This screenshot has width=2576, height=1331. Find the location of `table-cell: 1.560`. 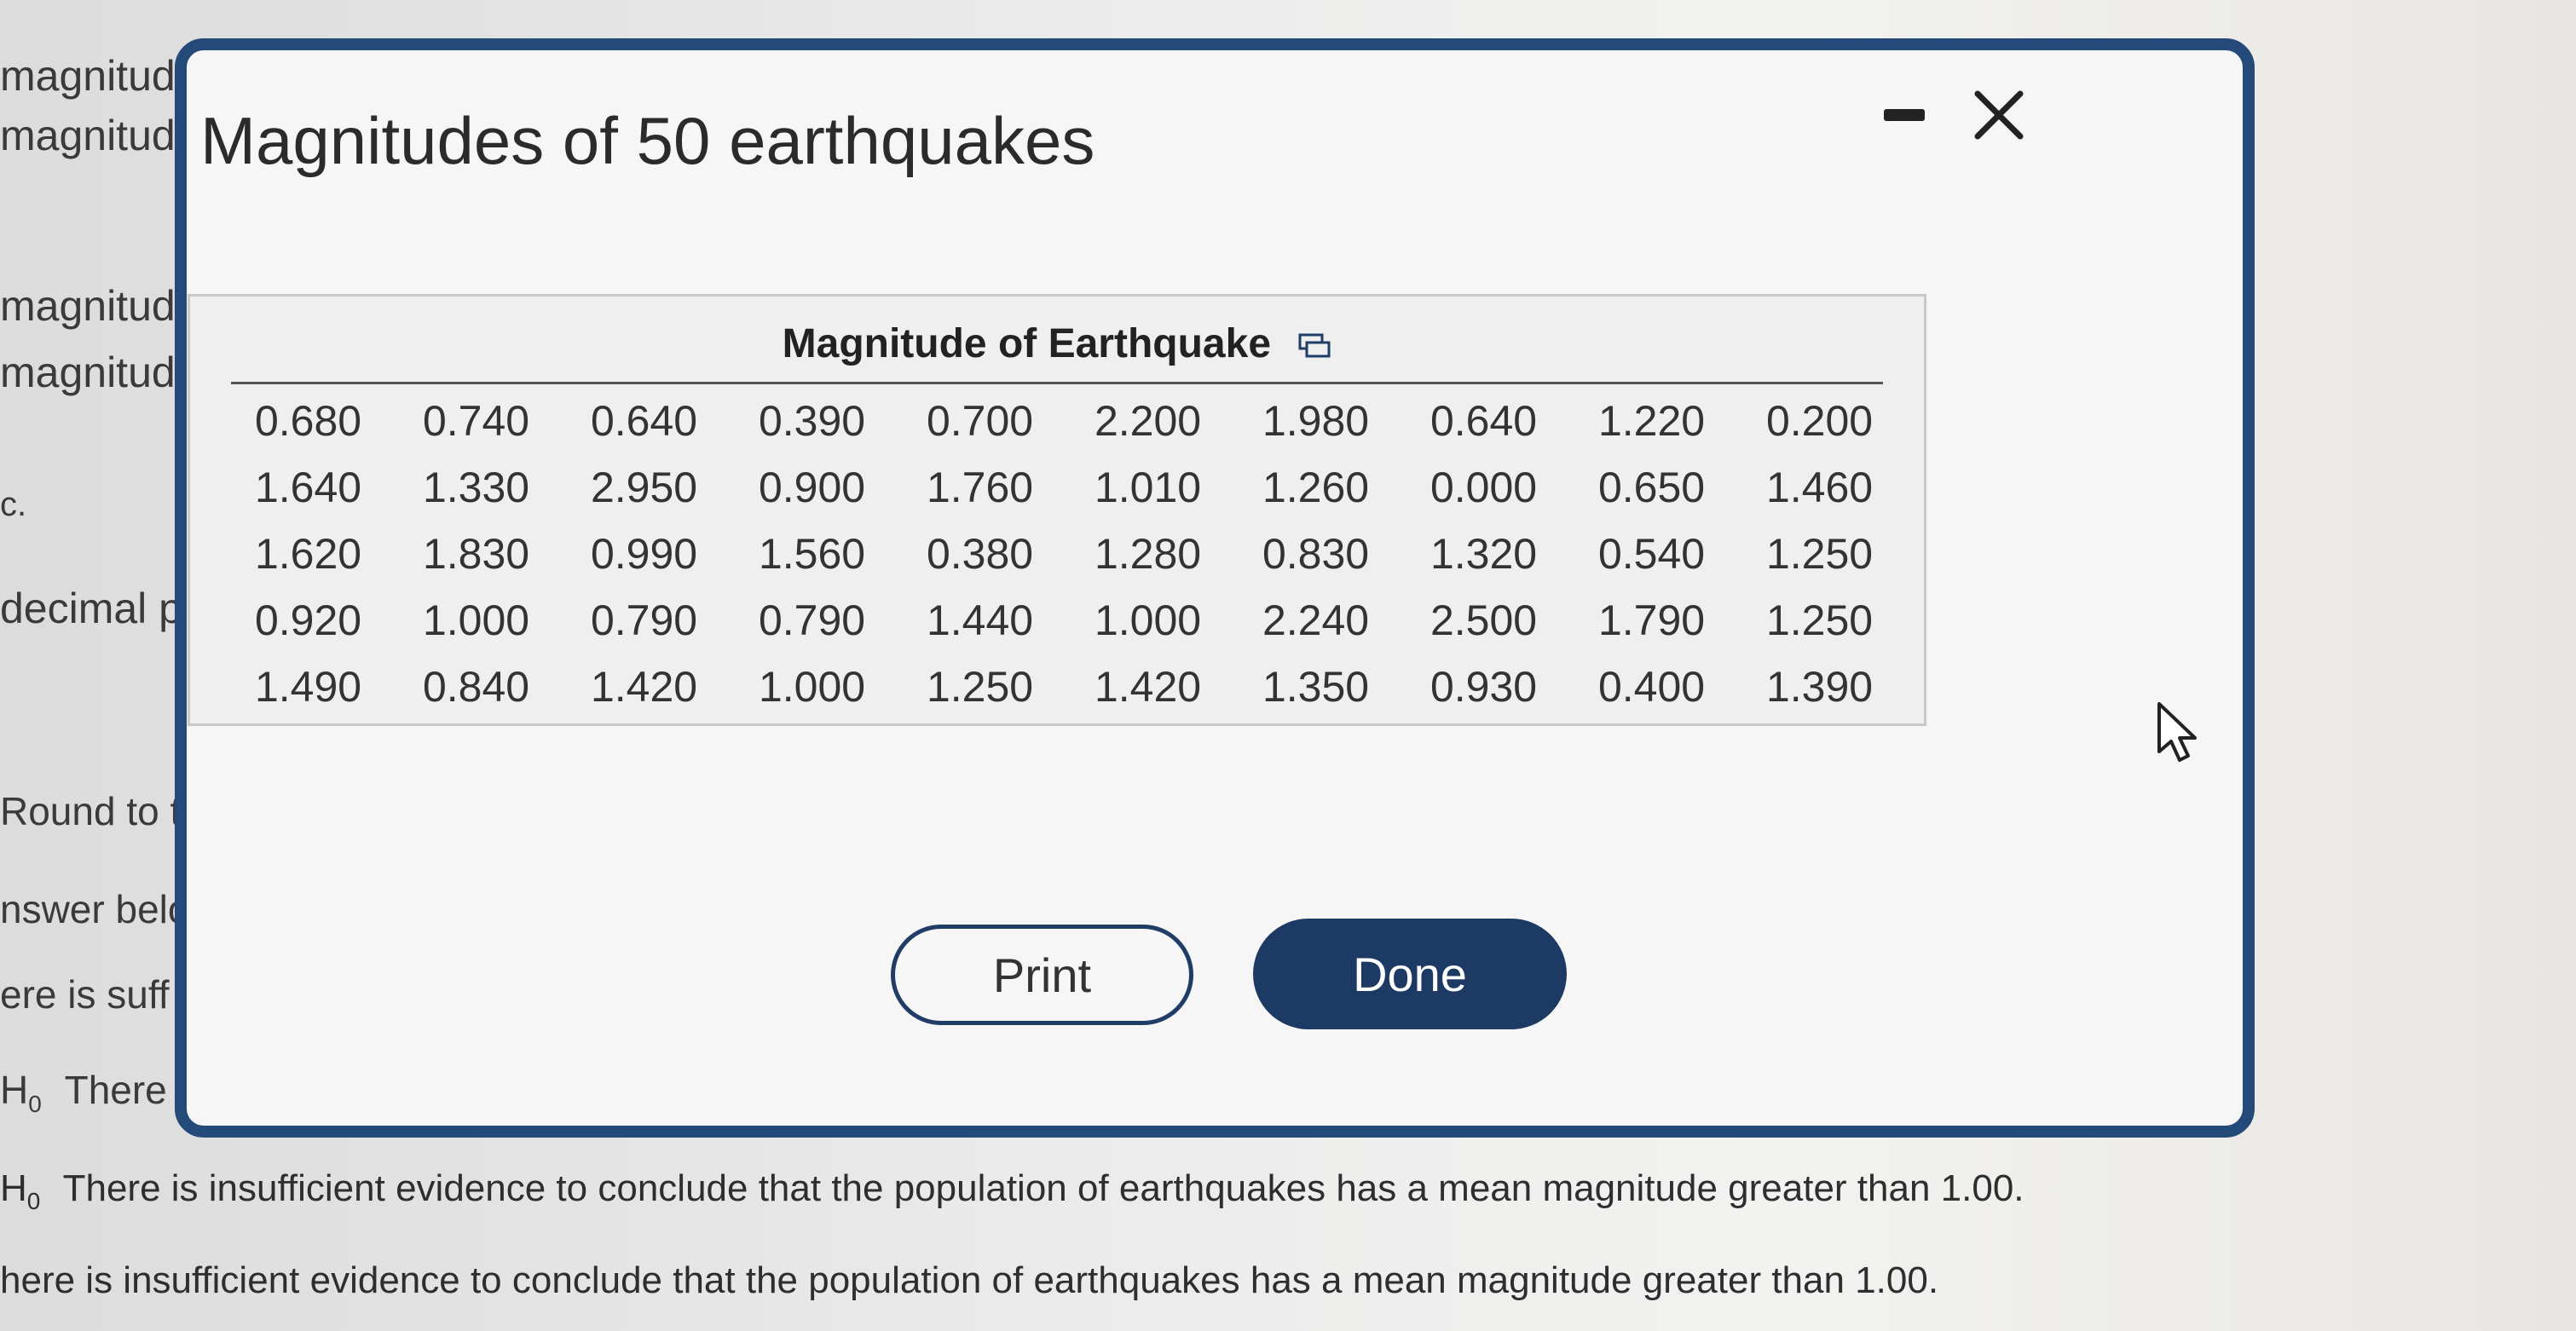

table-cell: 1.560 is located at coordinates (812, 554).